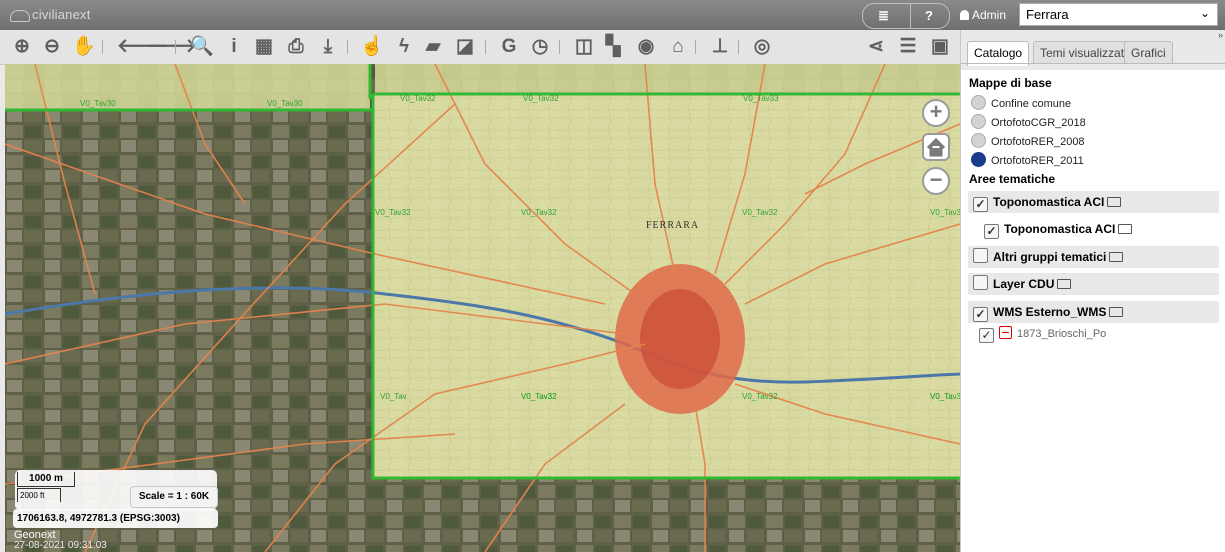 This screenshot has height=552, width=1225. I want to click on timestamp: 27-08-2021 09:31:03, so click(60, 545).